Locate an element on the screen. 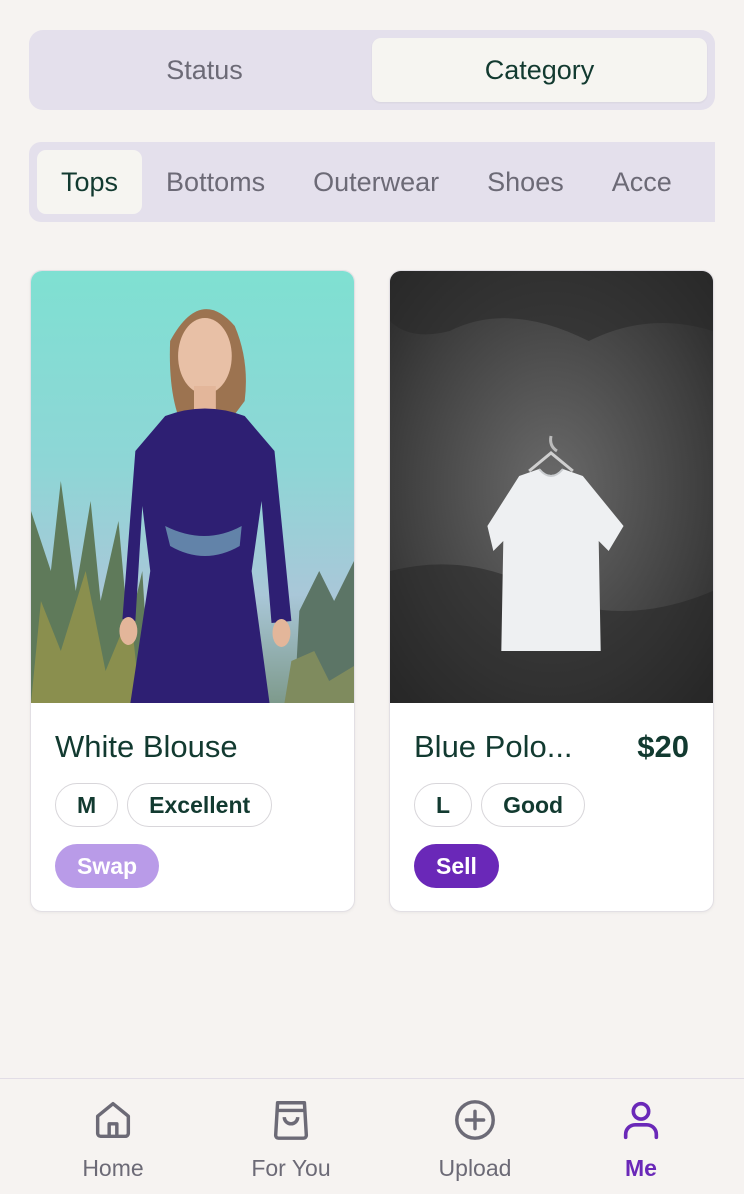 The height and width of the screenshot is (1194, 744). plus-circle-icon is located at coordinates (475, 1120).